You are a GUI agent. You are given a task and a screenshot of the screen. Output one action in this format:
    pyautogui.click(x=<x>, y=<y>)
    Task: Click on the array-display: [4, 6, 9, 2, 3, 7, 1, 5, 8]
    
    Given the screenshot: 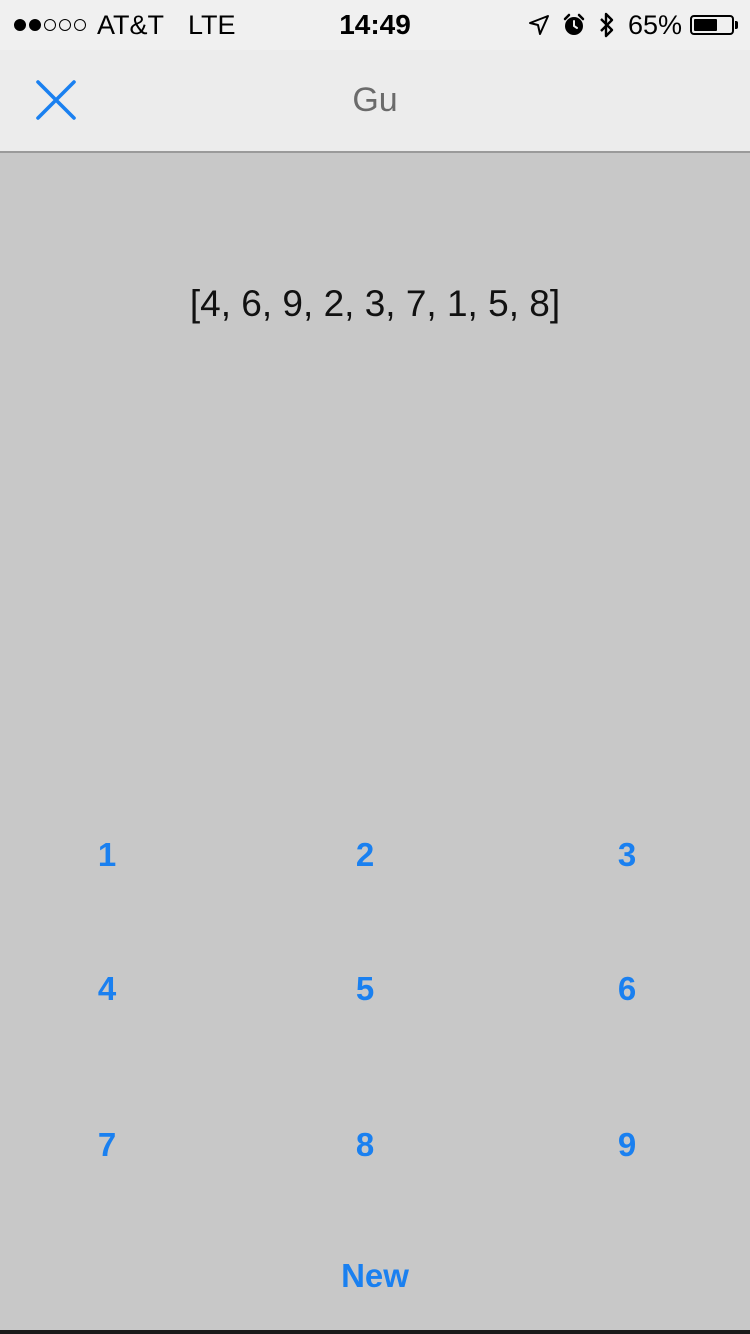 What is the action you would take?
    pyautogui.click(x=375, y=303)
    